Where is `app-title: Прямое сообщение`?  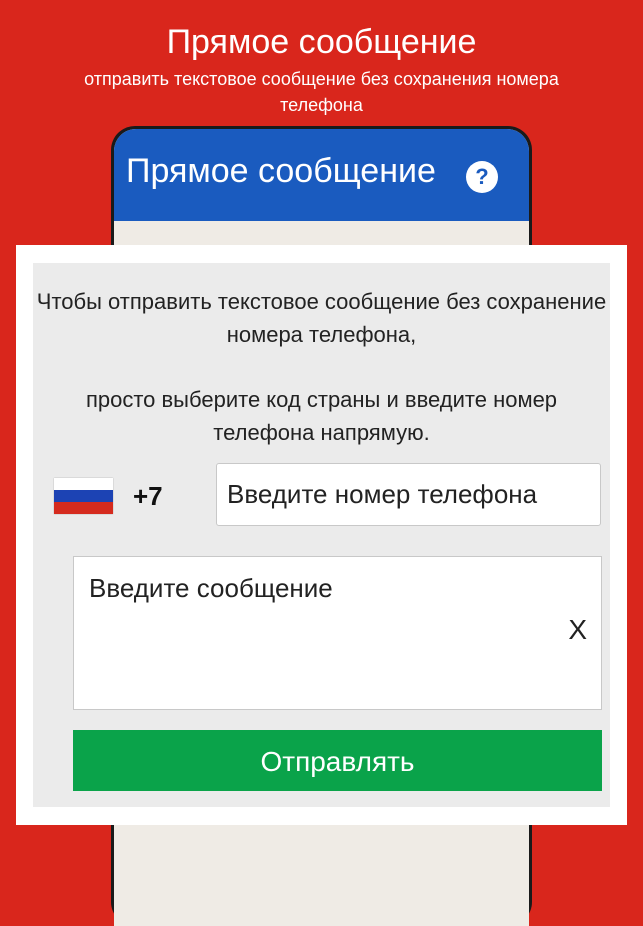 app-title: Прямое сообщение is located at coordinates (281, 171).